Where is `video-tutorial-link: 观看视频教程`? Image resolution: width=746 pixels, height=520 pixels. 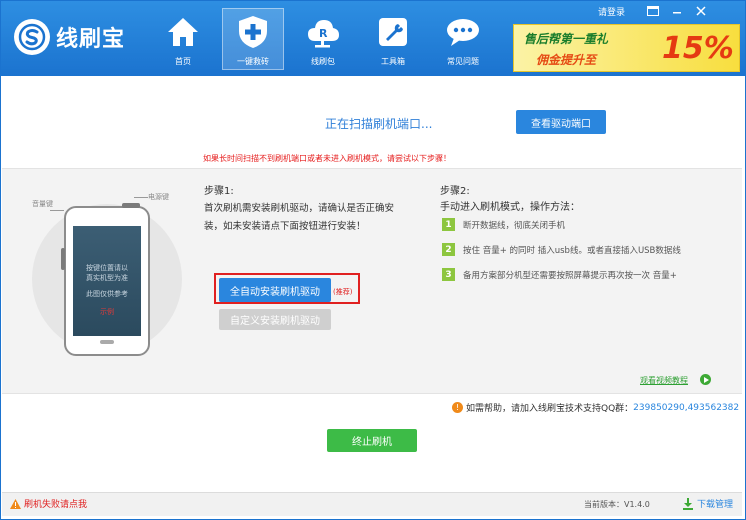 video-tutorial-link: 观看视频教程 is located at coordinates (664, 380).